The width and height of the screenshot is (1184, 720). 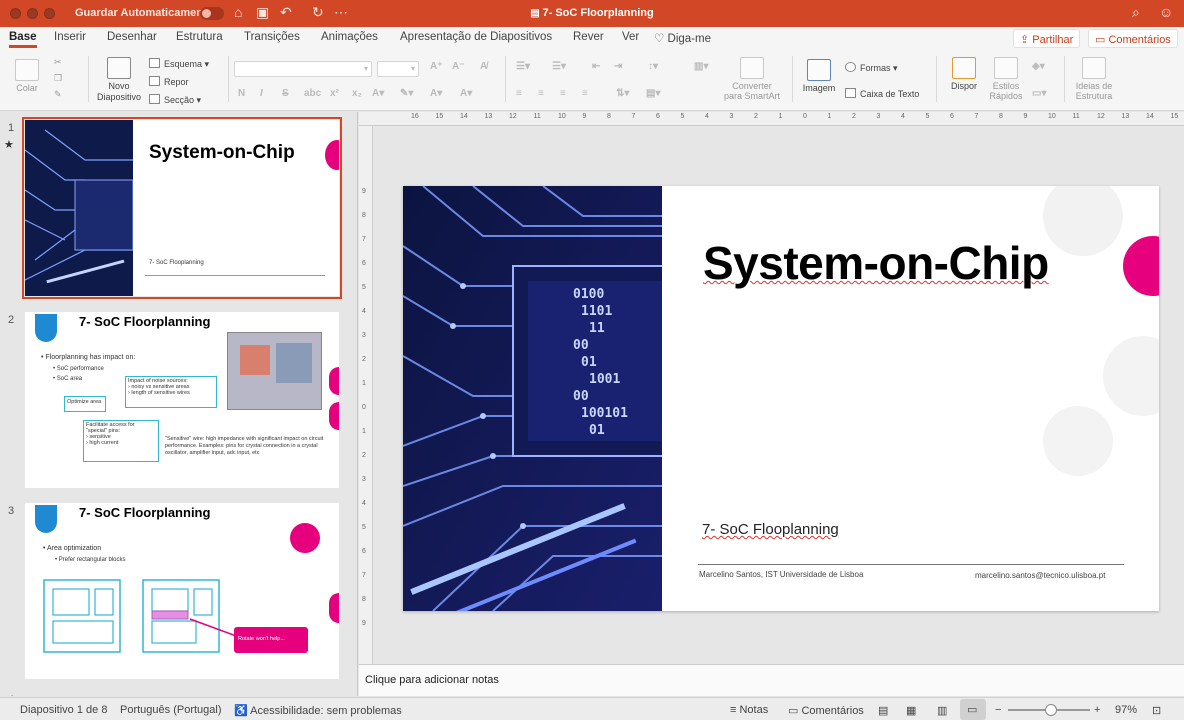 What do you see at coordinates (871, 68) in the screenshot?
I see `shapes-button: Formas ▾` at bounding box center [871, 68].